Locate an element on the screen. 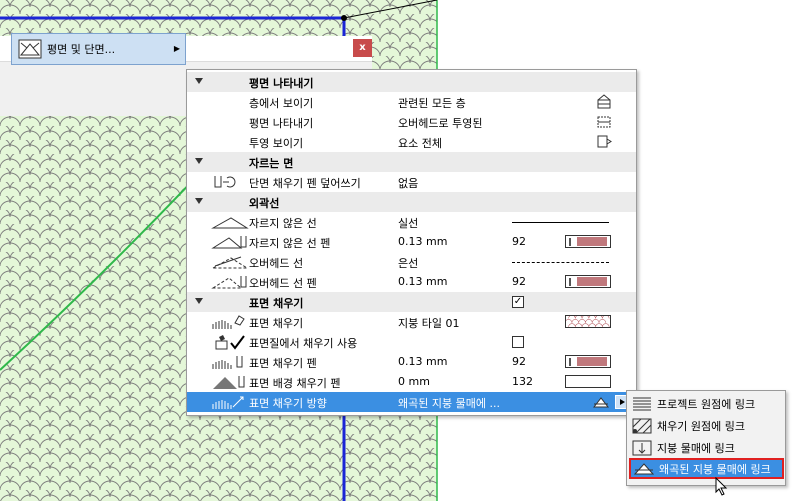 The image size is (794, 501). submenu-label: 왜곡된 지붕 물매에 링크 is located at coordinates (715, 469).